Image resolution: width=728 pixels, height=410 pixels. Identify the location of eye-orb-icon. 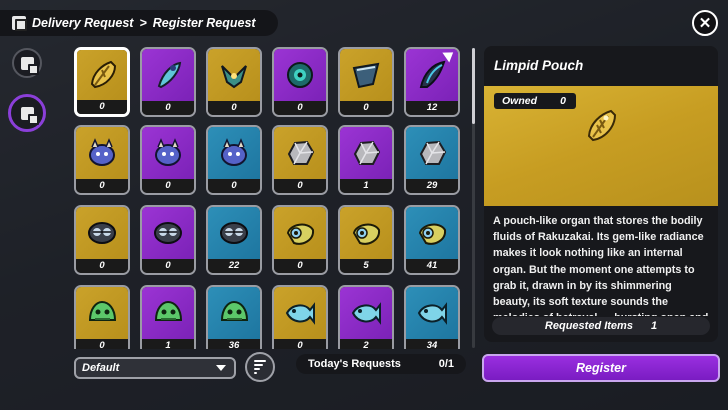
(300, 75).